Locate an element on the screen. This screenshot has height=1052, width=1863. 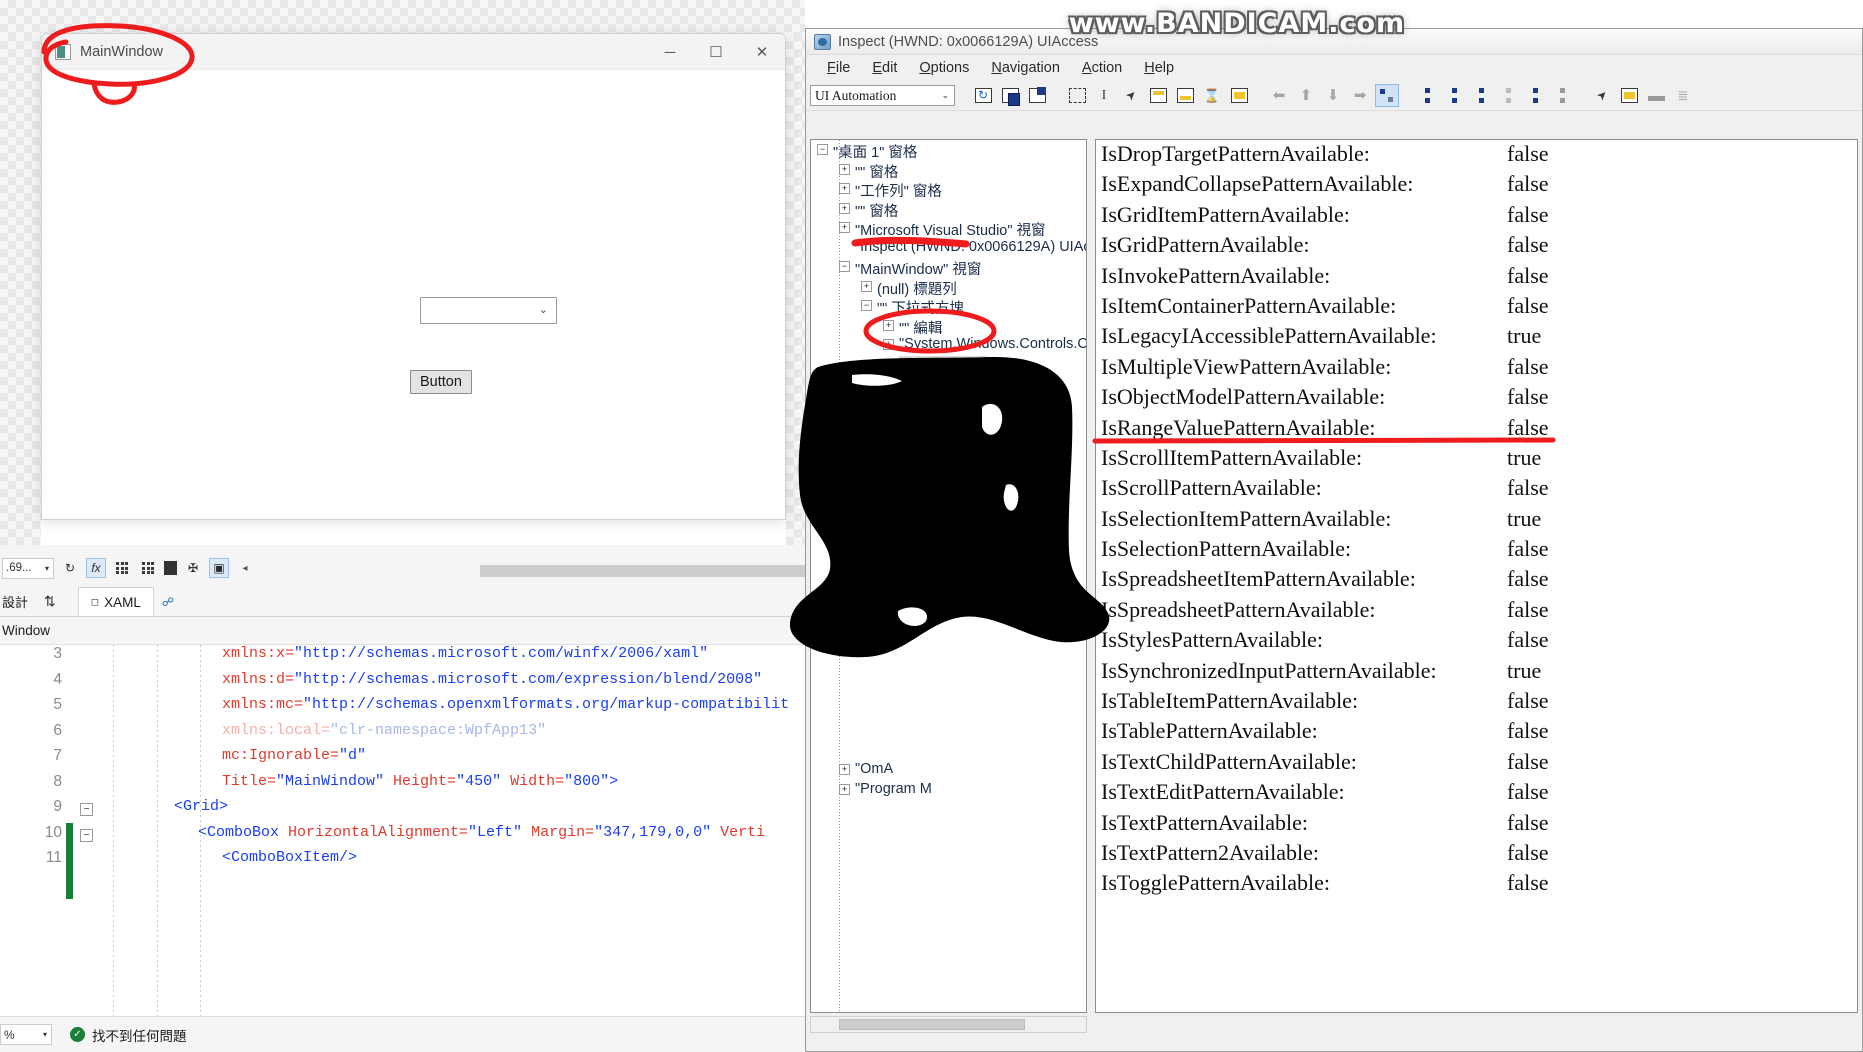
tab-xaml: ◻ XAML is located at coordinates (115, 601).